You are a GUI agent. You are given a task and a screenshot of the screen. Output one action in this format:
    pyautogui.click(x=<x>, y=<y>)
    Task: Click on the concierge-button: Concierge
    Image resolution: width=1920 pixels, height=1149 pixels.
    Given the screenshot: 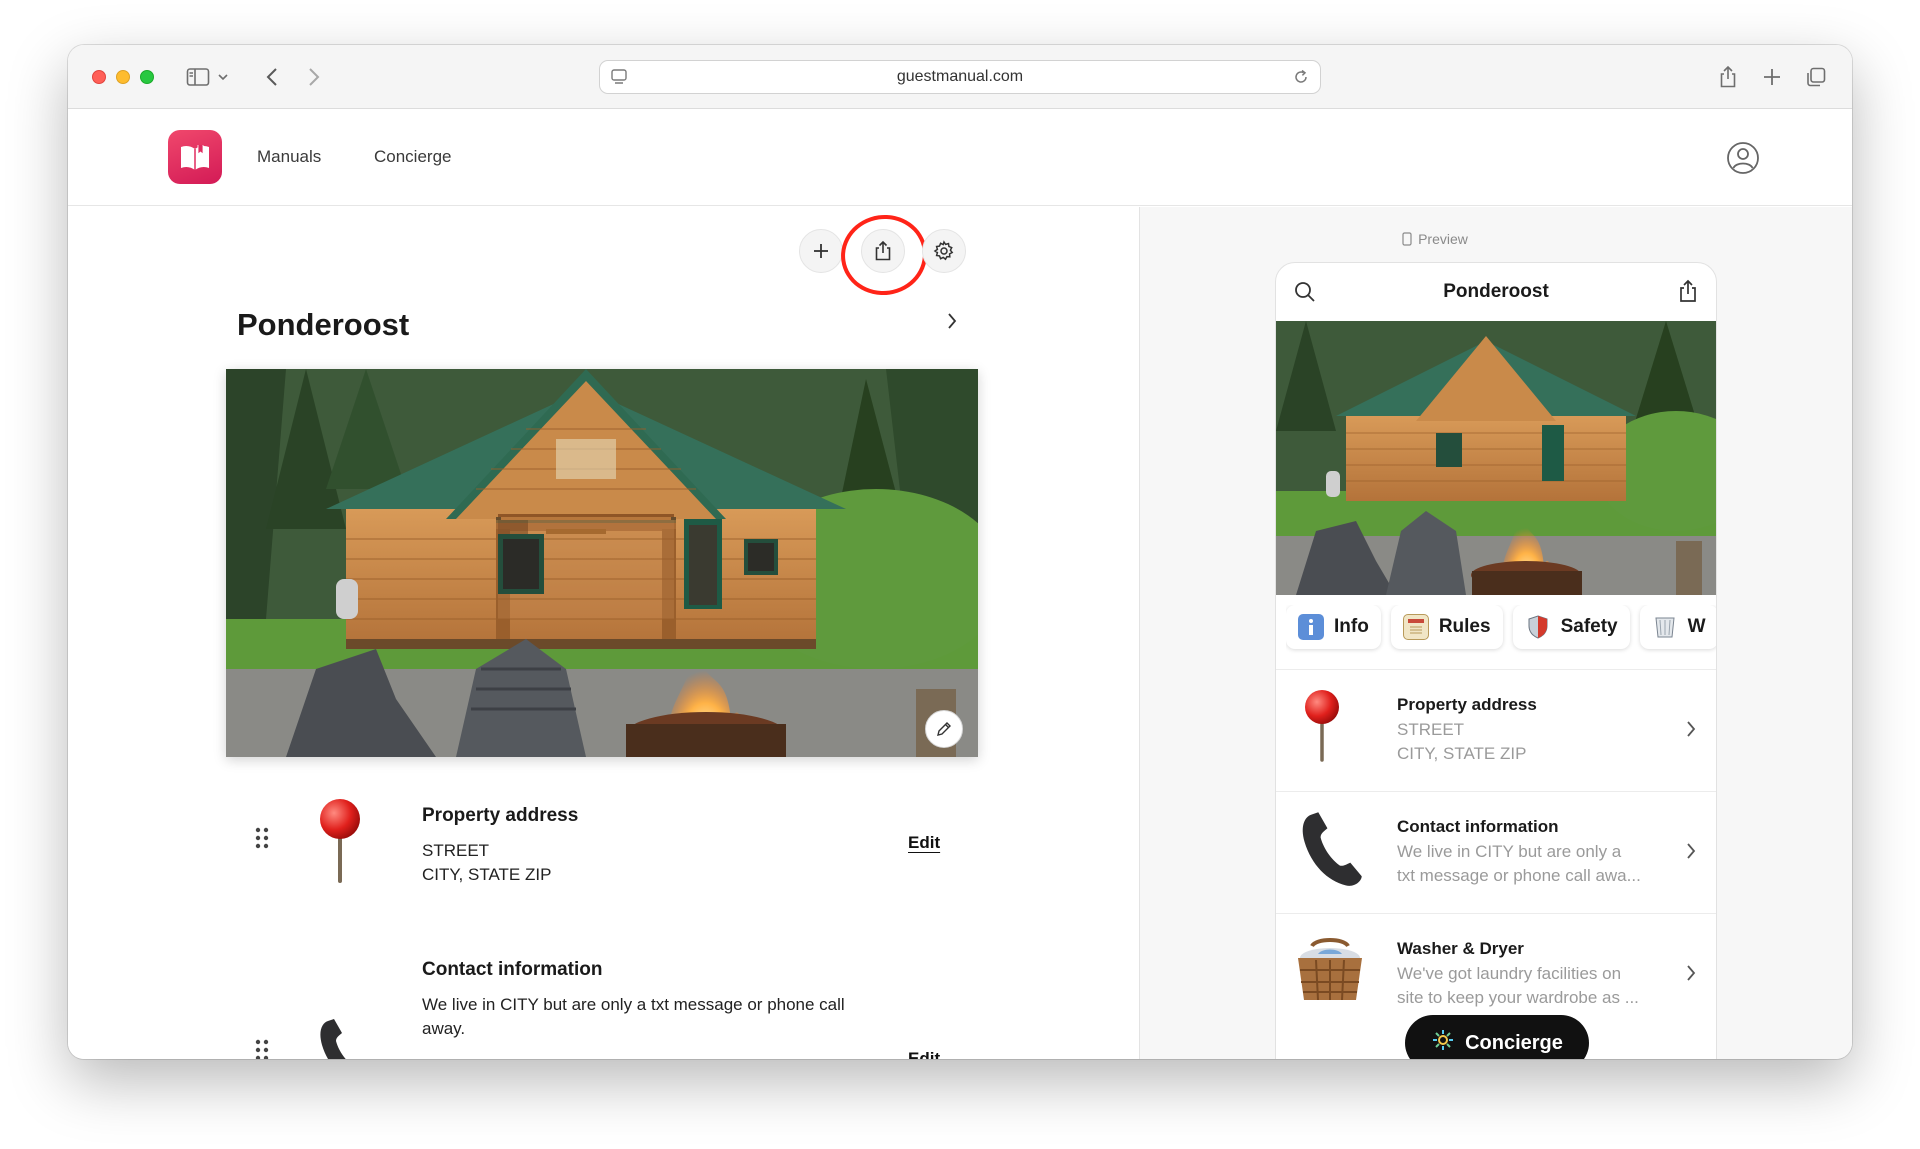 What is the action you would take?
    pyautogui.click(x=1497, y=1037)
    